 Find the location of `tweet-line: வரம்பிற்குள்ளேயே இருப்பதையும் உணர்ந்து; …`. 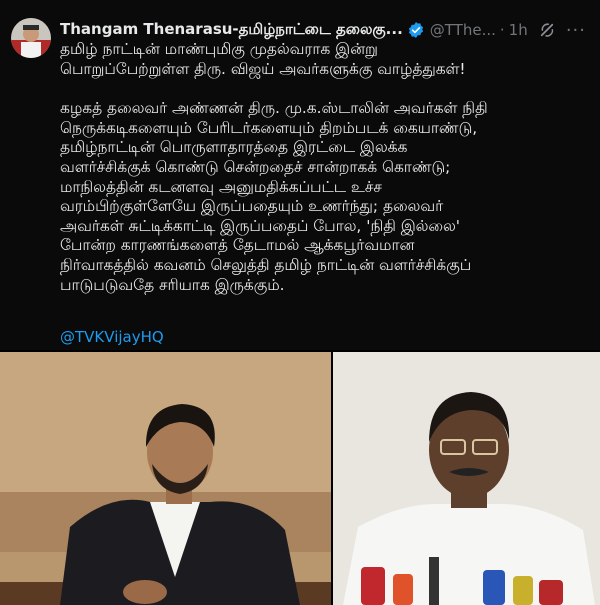

tweet-line: வரம்பிற்குள்ளேயே இருப்பதையும் உணர்ந்து; … is located at coordinates (252, 206).